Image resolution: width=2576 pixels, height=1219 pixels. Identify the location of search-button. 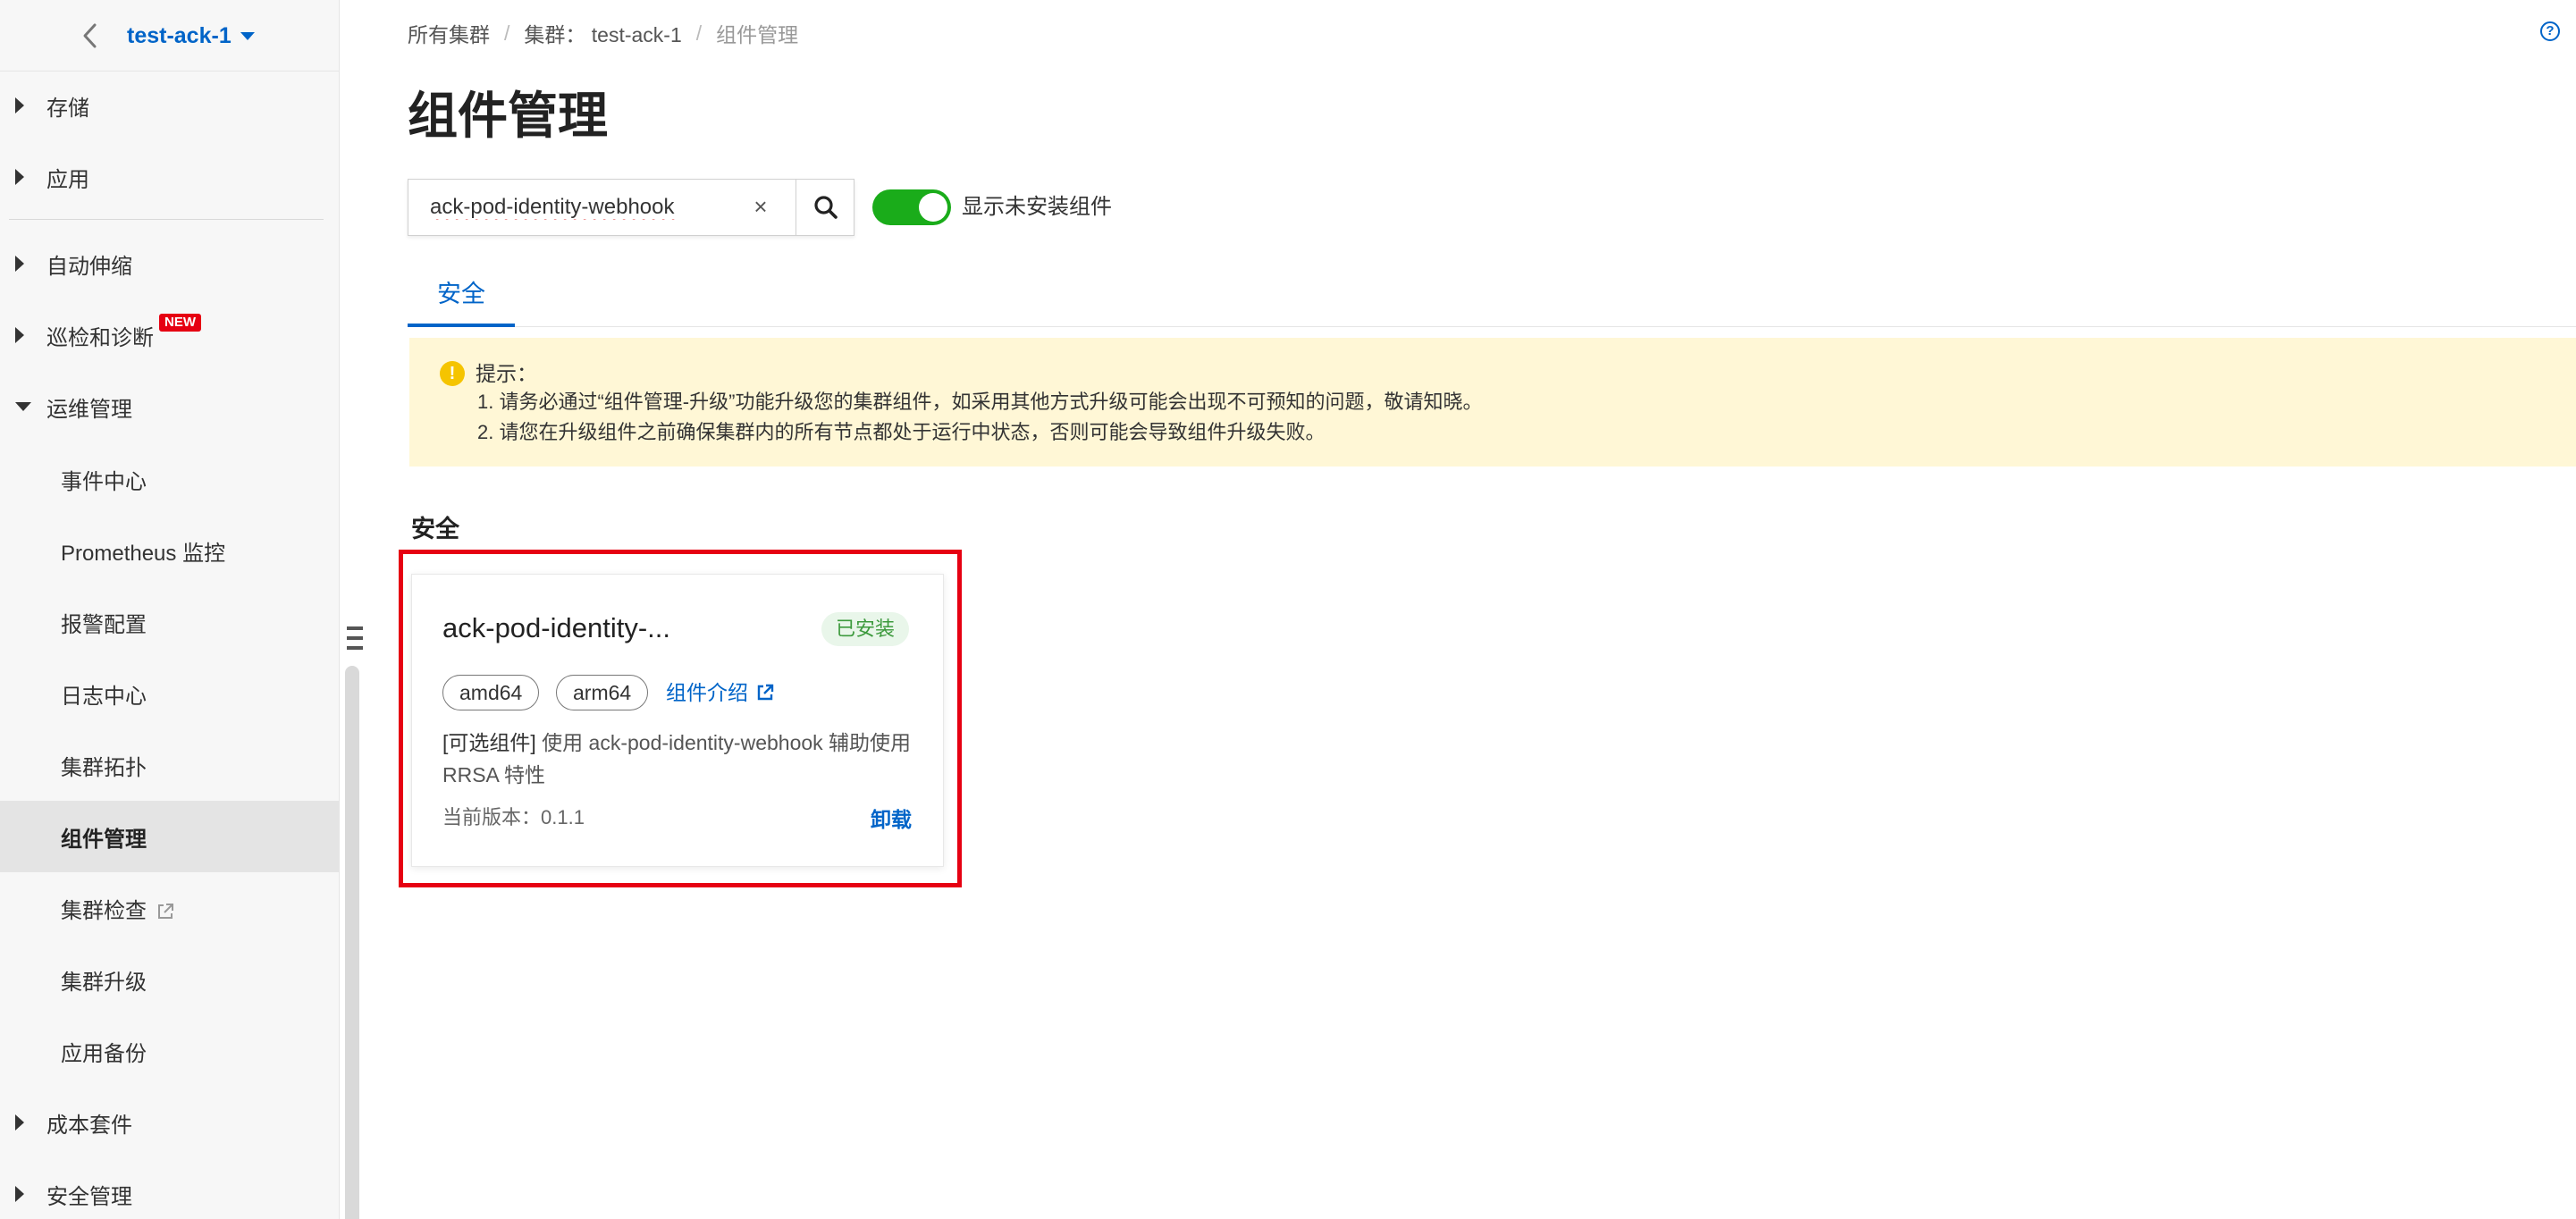
(825, 207).